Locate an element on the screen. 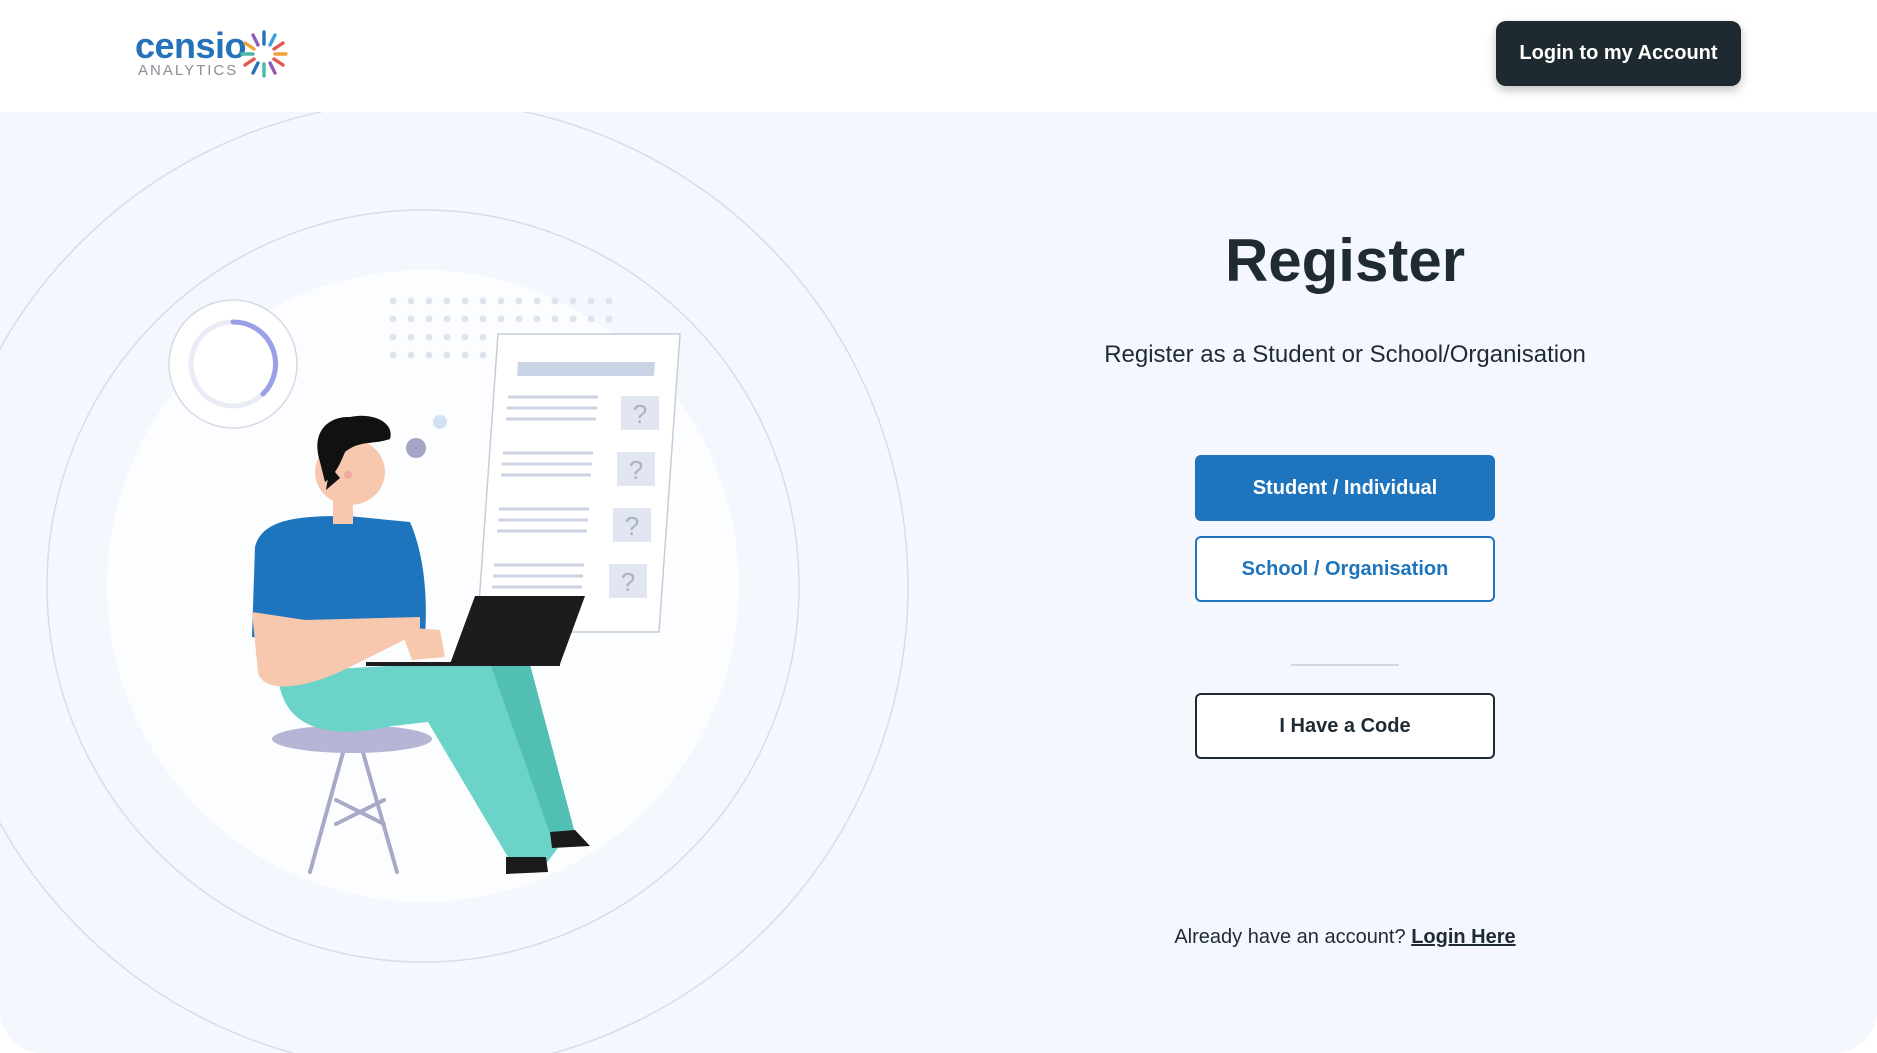 Image resolution: width=1877 pixels, height=1053 pixels. student-individual-button: Student / Individual is located at coordinates (1345, 488).